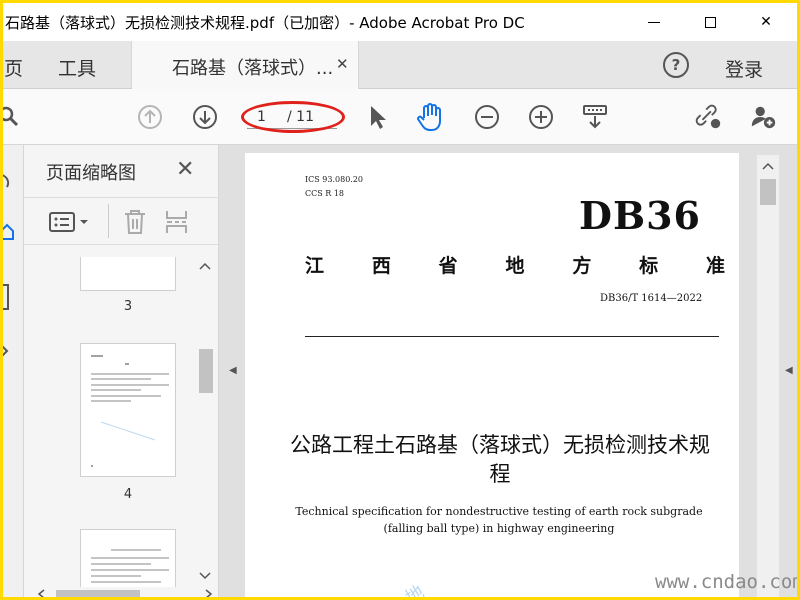 This screenshot has width=800, height=600. What do you see at coordinates (763, 117) in the screenshot?
I see `add-user-icon` at bounding box center [763, 117].